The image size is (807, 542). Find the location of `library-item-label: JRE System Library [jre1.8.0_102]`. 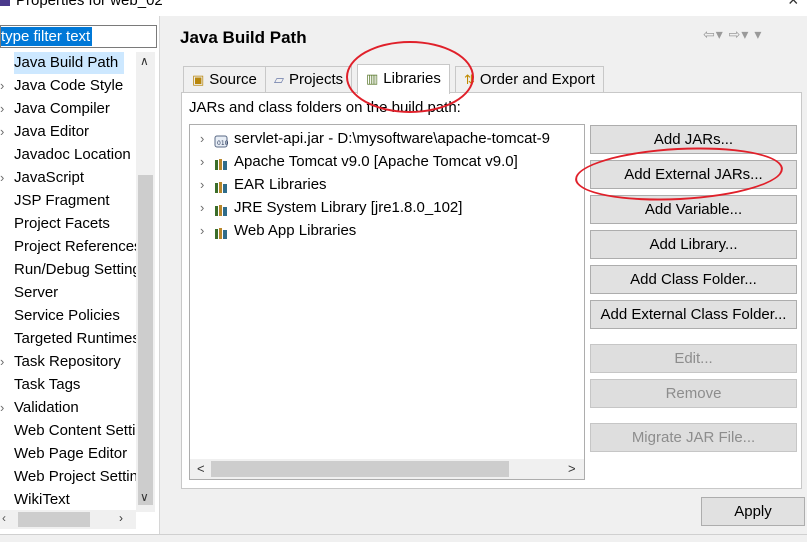

library-item-label: JRE System Library [jre1.8.0_102] is located at coordinates (348, 207).